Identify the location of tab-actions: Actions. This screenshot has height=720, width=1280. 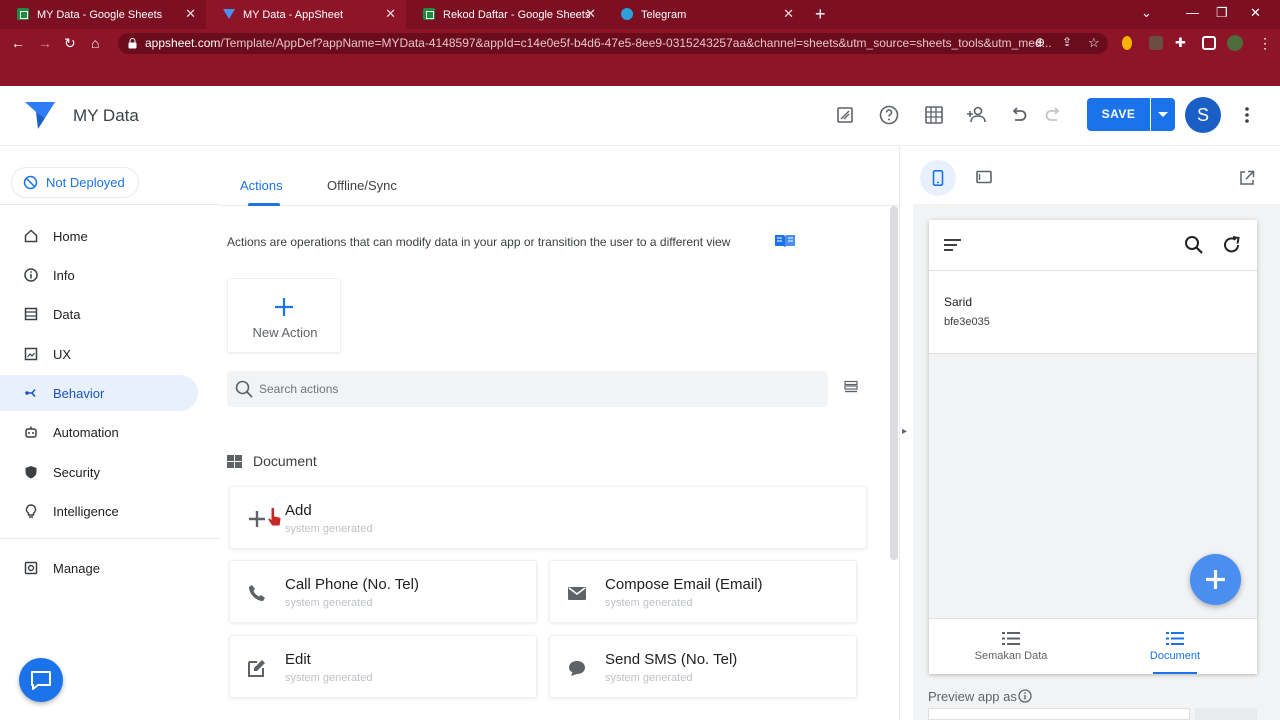
(261, 185).